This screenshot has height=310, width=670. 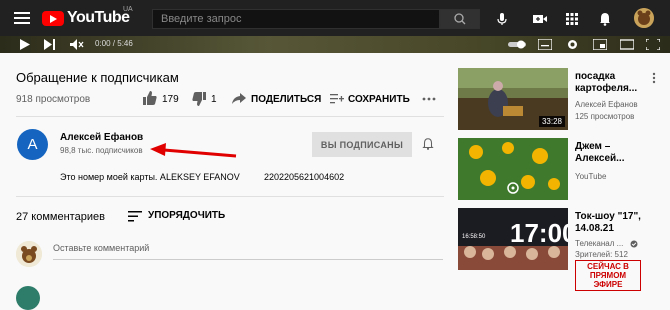 What do you see at coordinates (150, 177) in the screenshot?
I see `video-description: Это номер моей карты. ALEKSEY EFANOV` at bounding box center [150, 177].